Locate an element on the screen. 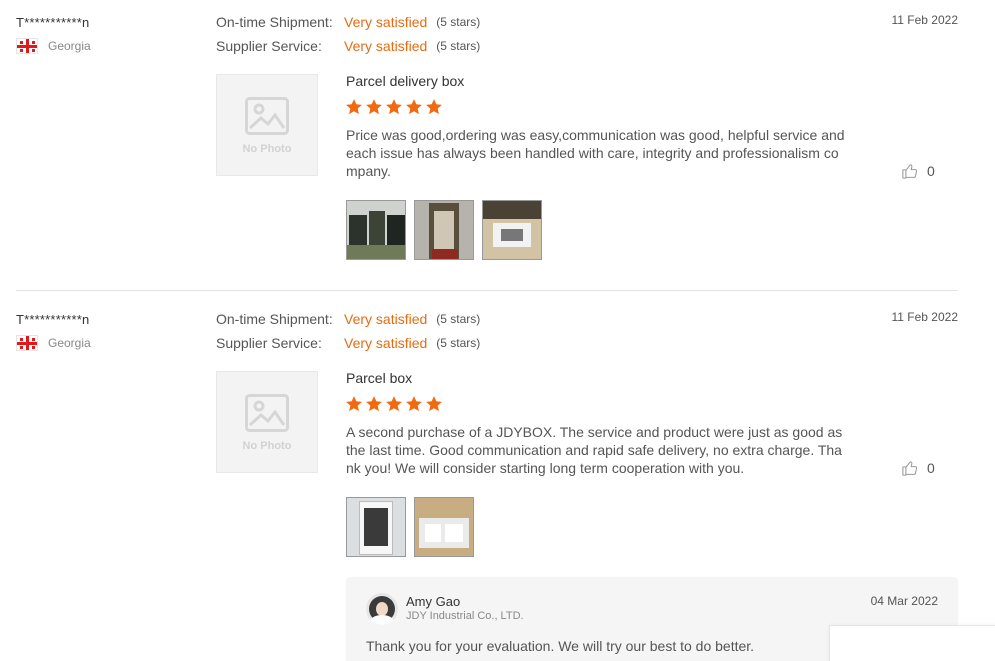 The height and width of the screenshot is (661, 995). product-name: Parcel delivery box is located at coordinates (405, 81).